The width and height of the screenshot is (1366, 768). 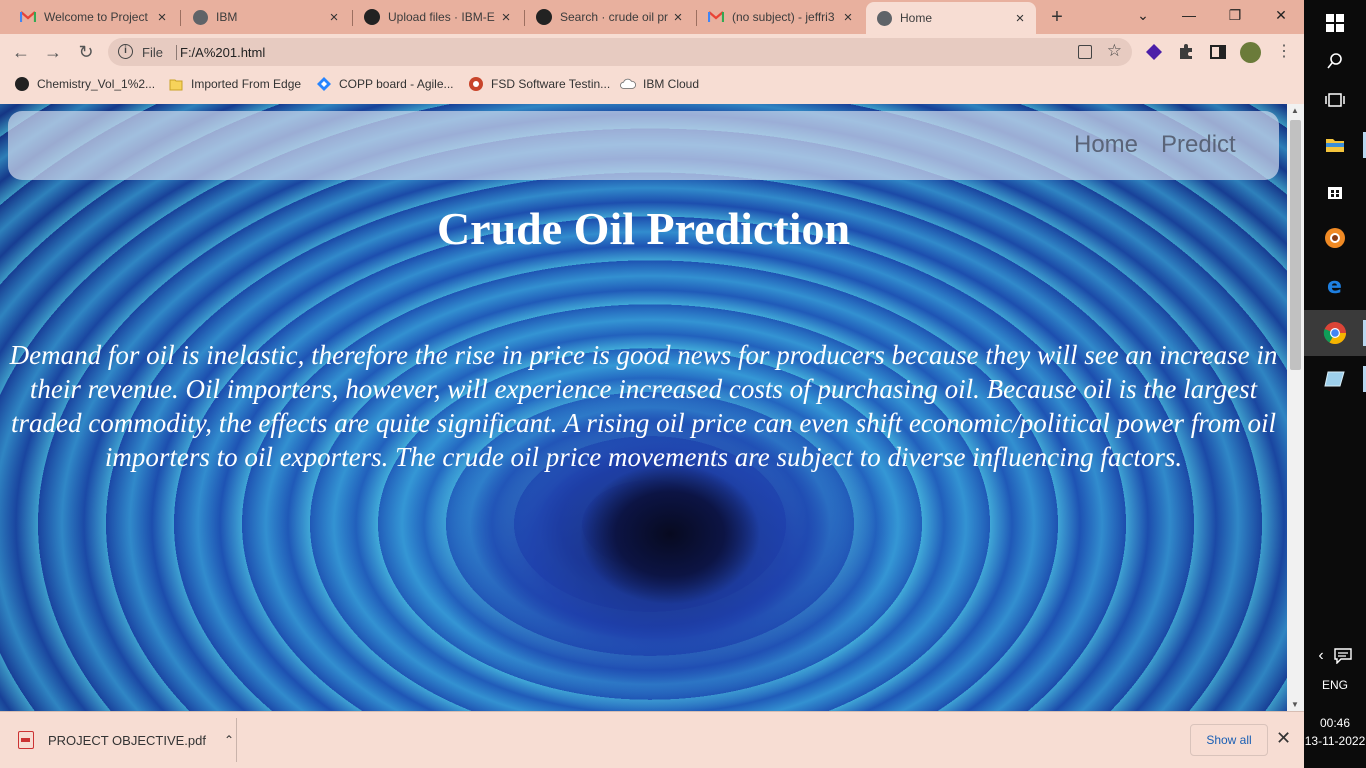 I want to click on scroll-down-icon: ▼, so click(x=1295, y=704).